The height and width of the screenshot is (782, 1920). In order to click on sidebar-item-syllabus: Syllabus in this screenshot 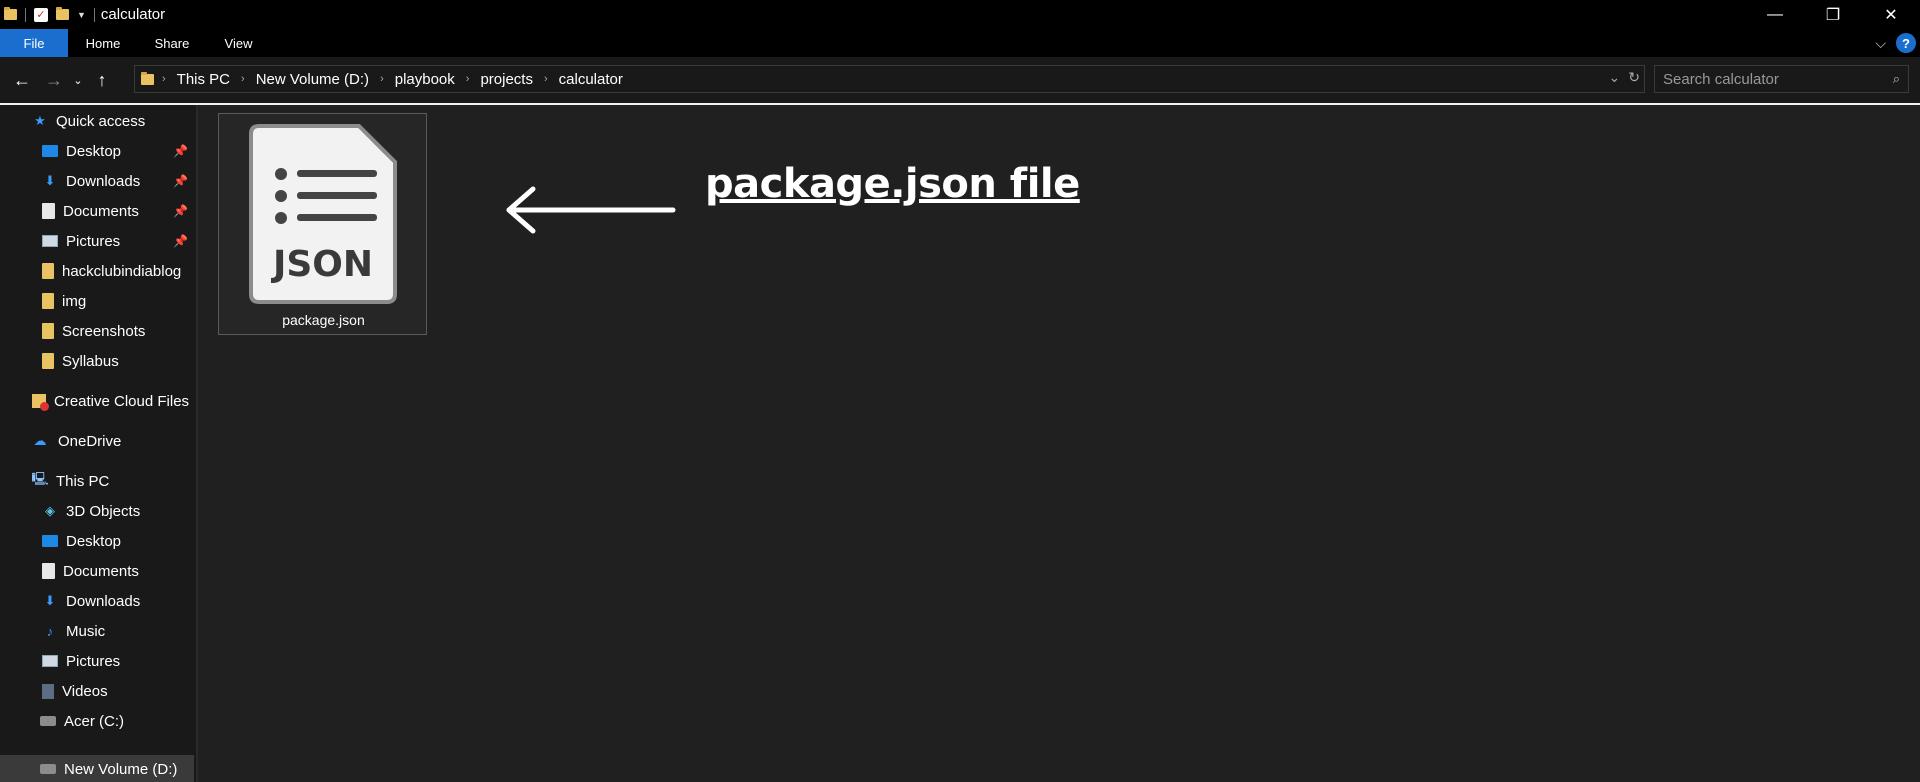, I will do `click(98, 361)`.